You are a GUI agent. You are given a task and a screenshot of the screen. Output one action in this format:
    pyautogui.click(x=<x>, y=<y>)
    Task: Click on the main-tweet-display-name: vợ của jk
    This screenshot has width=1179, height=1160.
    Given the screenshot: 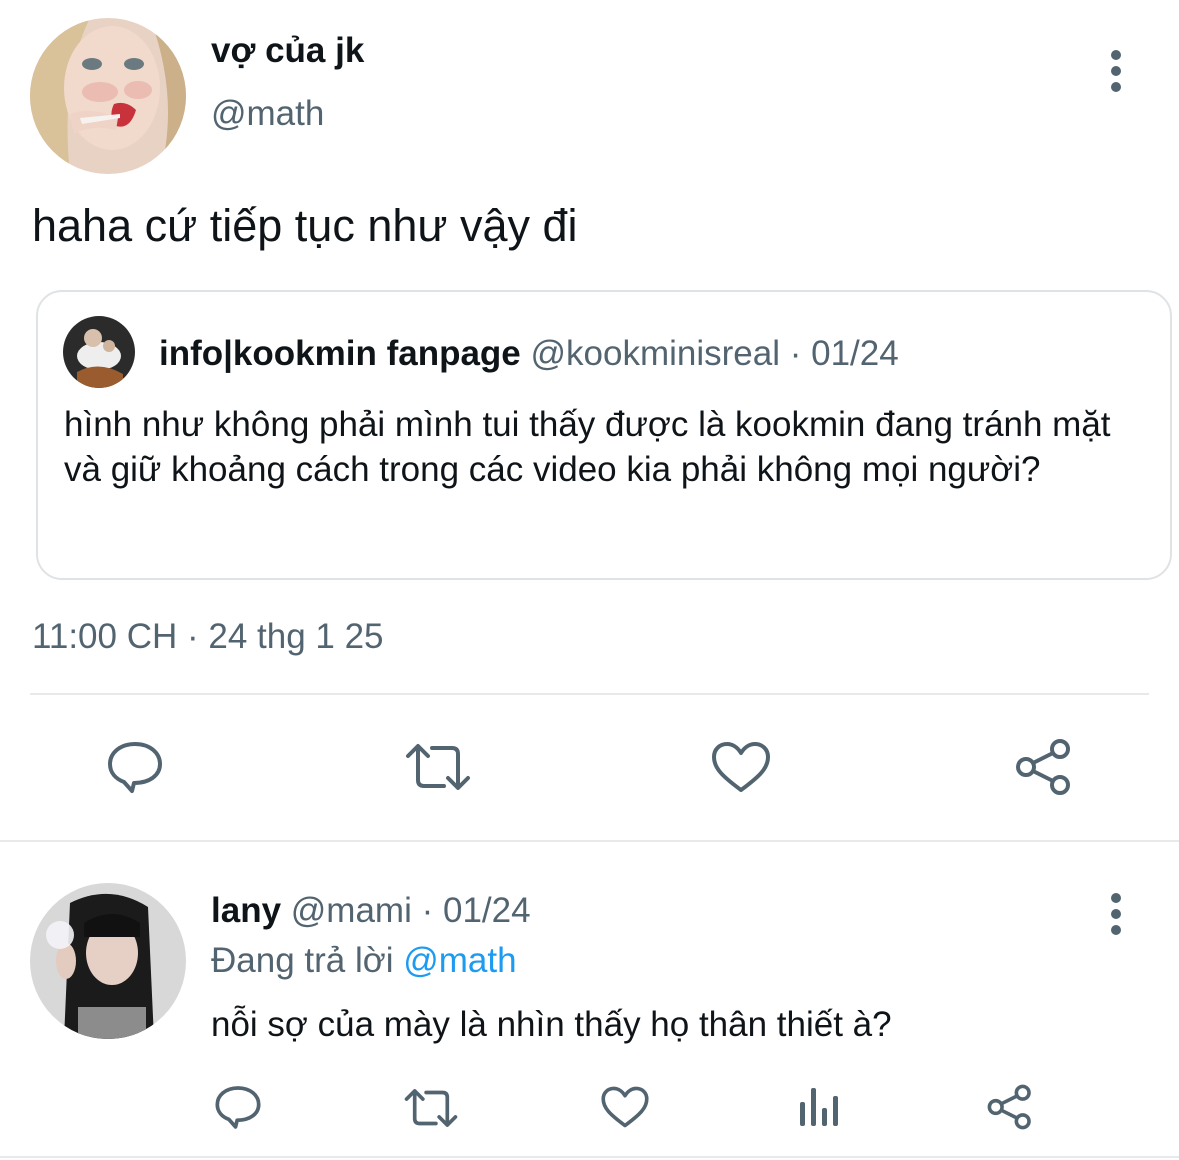 What is the action you would take?
    pyautogui.click(x=287, y=51)
    